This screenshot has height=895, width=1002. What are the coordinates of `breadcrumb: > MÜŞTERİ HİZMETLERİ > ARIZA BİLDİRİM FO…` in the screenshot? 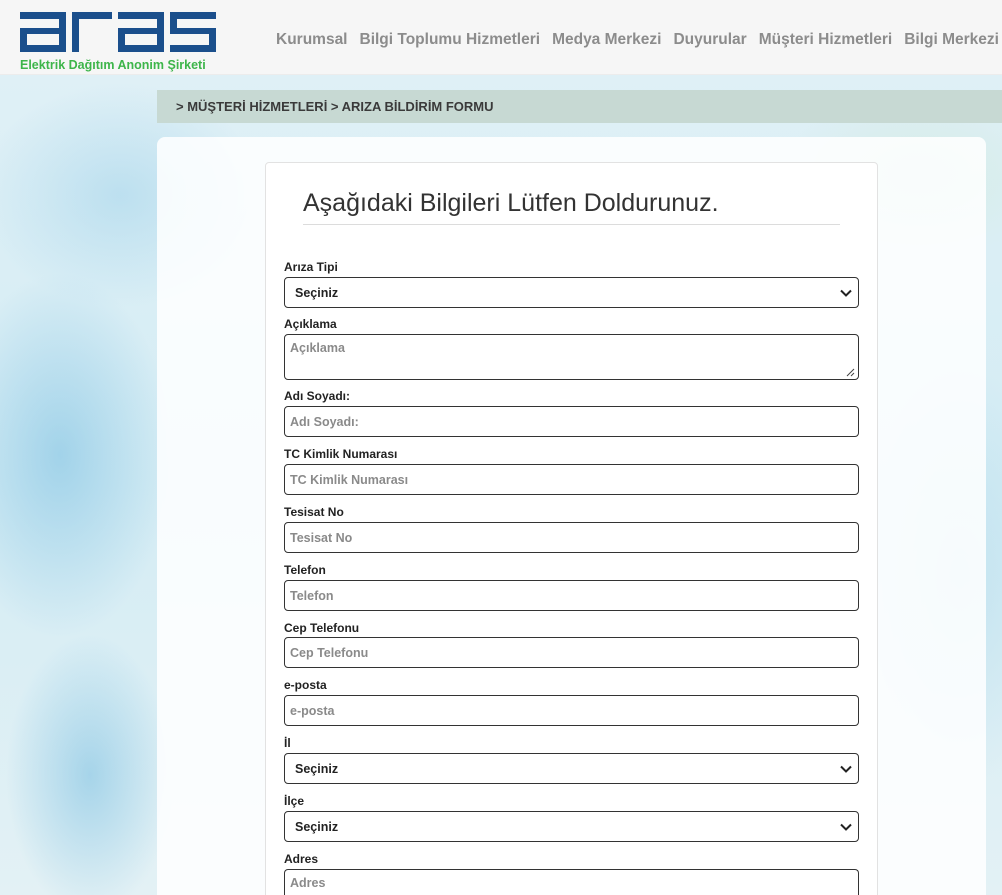 It's located at (579, 106).